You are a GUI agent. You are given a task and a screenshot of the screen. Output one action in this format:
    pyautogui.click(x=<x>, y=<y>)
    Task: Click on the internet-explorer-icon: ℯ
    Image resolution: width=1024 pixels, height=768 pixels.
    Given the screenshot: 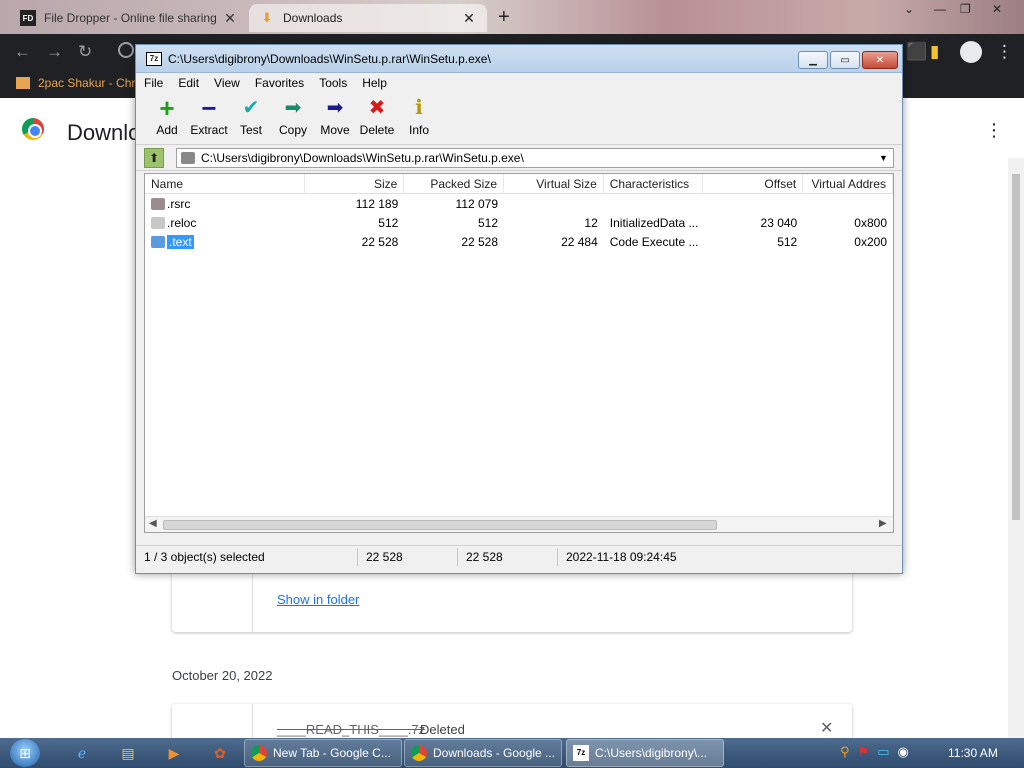 What is the action you would take?
    pyautogui.click(x=82, y=753)
    